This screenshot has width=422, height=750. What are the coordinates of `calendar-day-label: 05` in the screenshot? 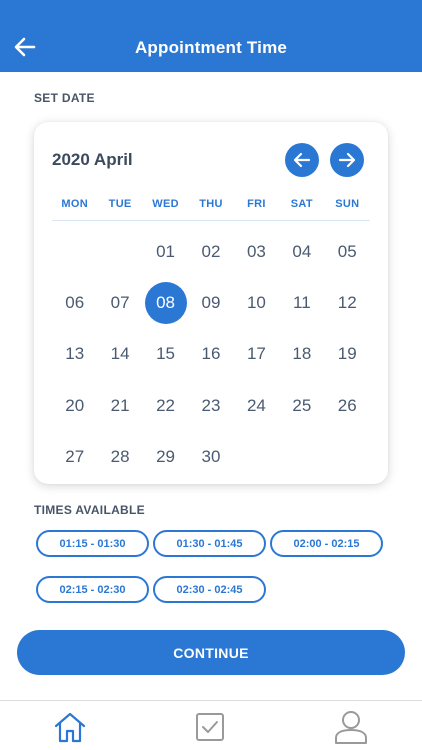 It's located at (347, 251).